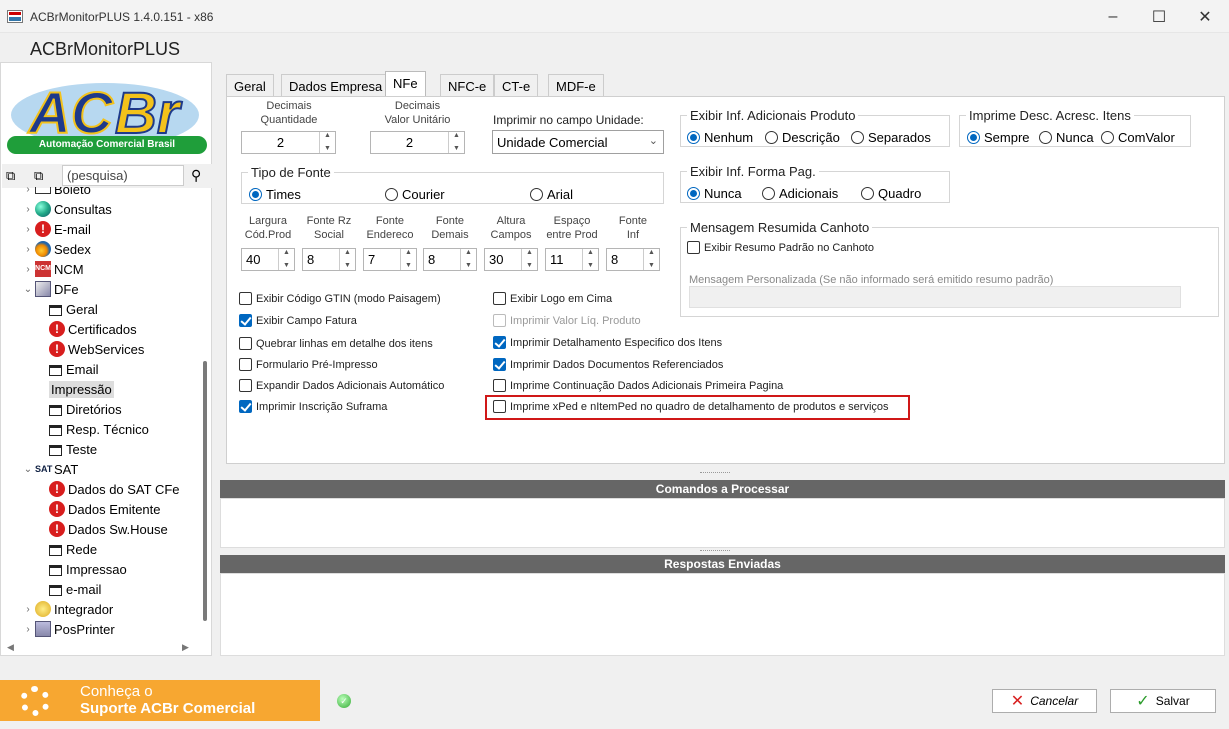 The width and height of the screenshot is (1229, 729). What do you see at coordinates (450, 259) in the screenshot?
I see `fonte-demais-spinner: 8` at bounding box center [450, 259].